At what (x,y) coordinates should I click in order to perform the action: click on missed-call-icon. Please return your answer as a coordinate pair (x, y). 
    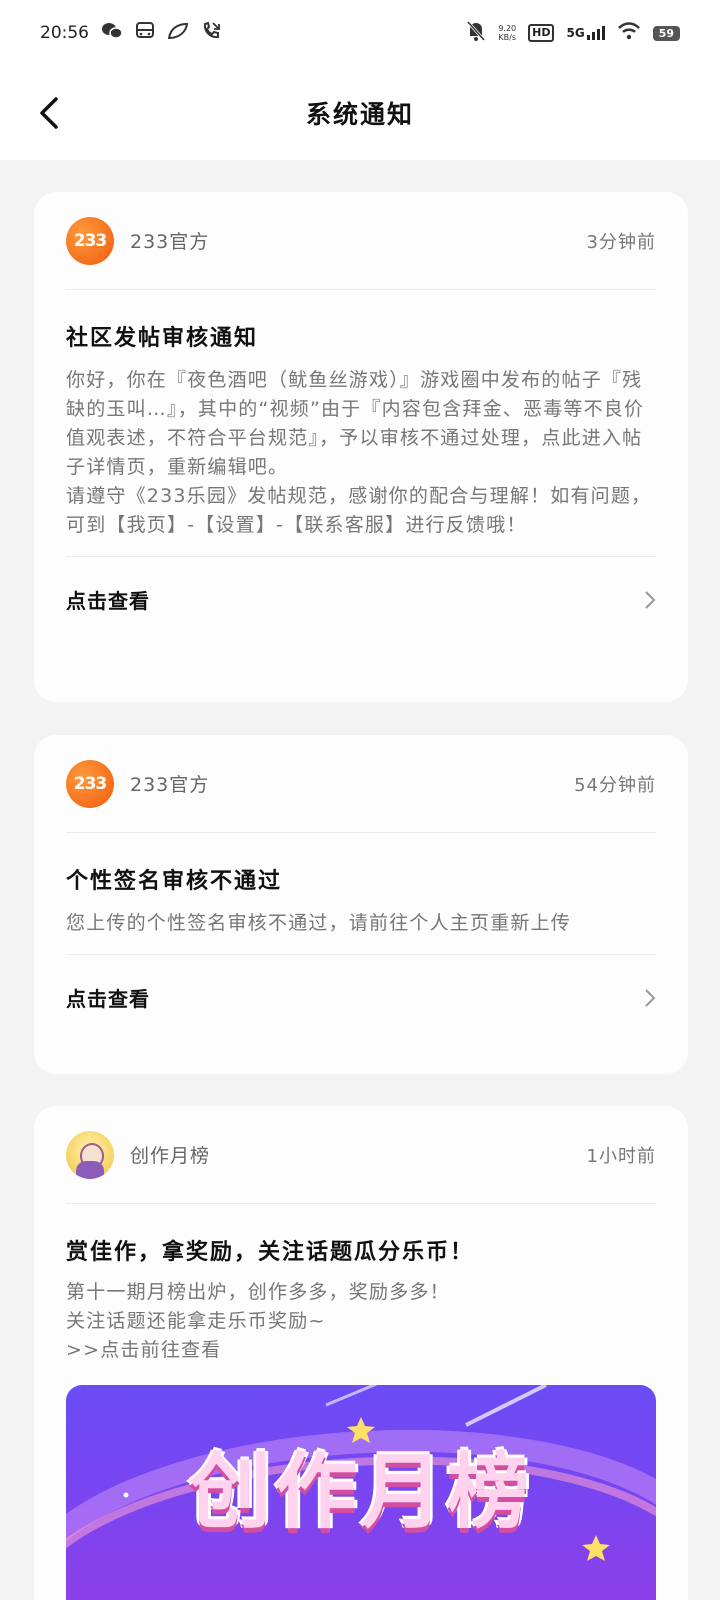
    Looking at the image, I should click on (211, 33).